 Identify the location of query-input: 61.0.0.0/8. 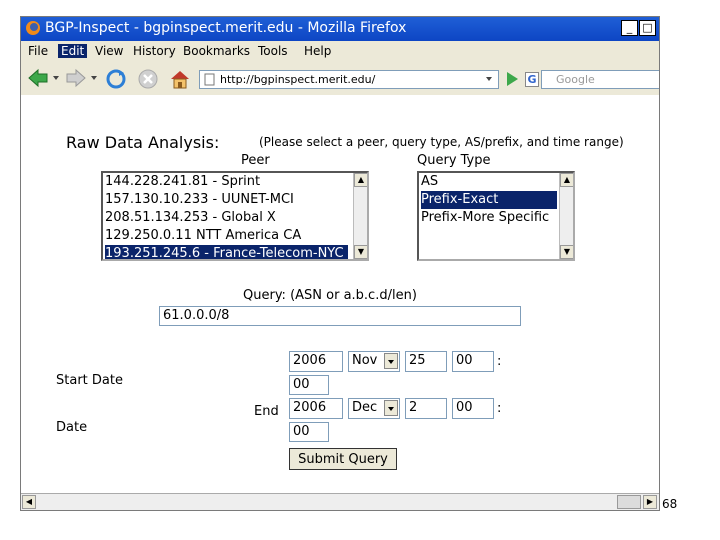
(340, 316).